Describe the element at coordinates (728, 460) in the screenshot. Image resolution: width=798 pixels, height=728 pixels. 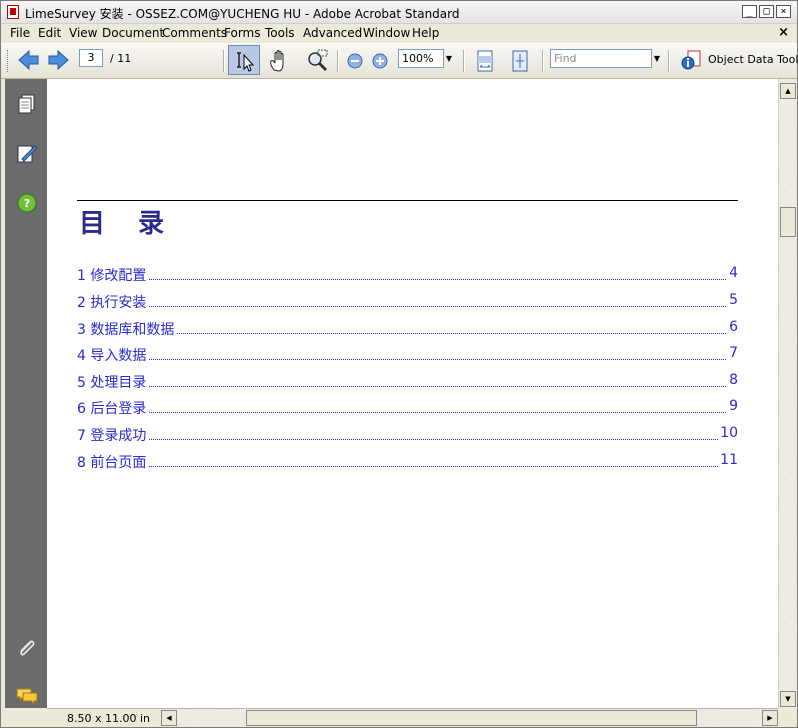
I see `toc-entry-page: 11` at that location.